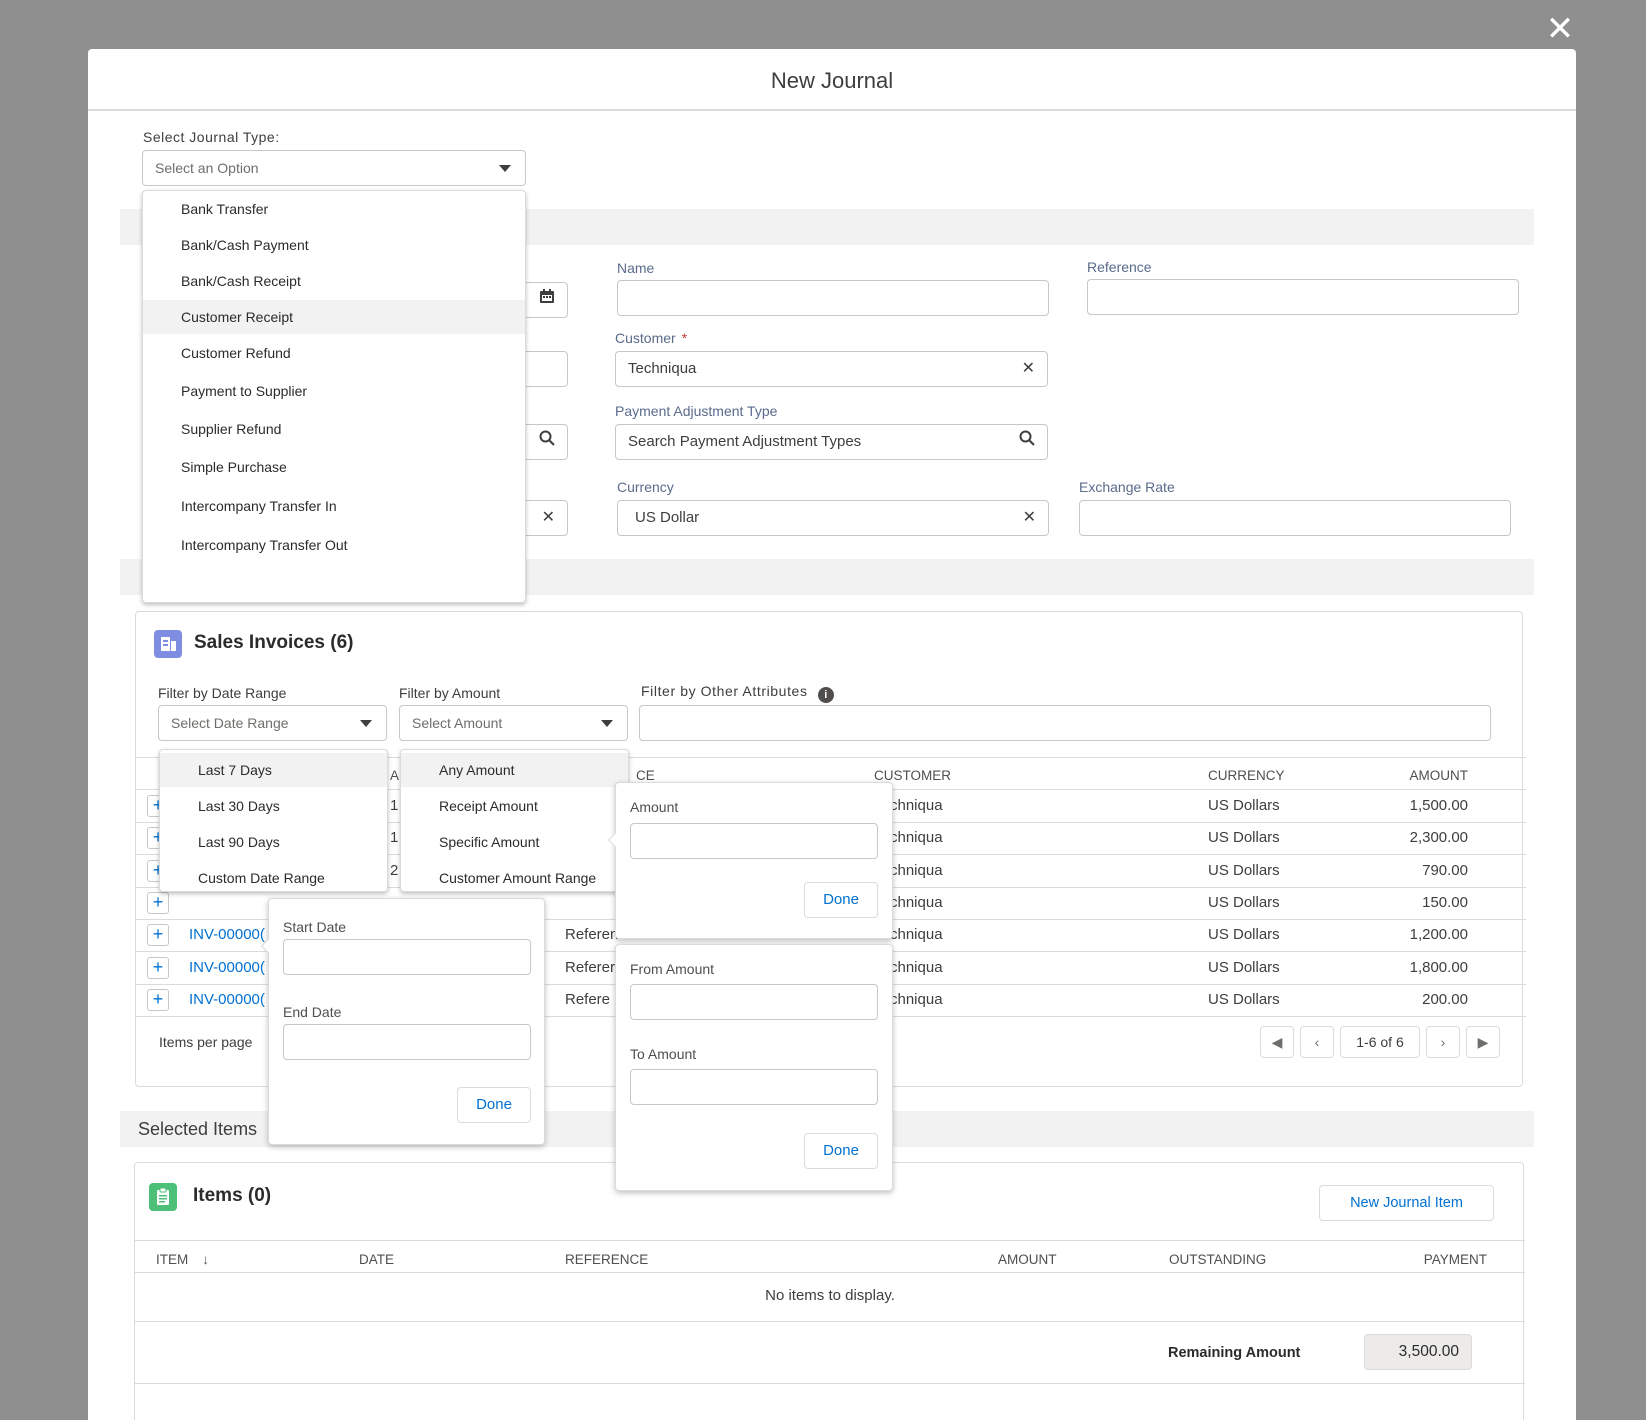 Image resolution: width=1646 pixels, height=1420 pixels. What do you see at coordinates (754, 841) in the screenshot?
I see `amount-input` at bounding box center [754, 841].